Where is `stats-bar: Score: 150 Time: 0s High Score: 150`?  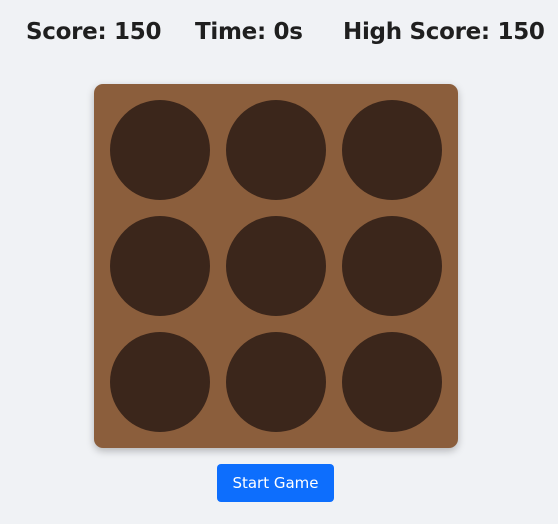 stats-bar: Score: 150 Time: 0s High Score: 150 is located at coordinates (279, 33).